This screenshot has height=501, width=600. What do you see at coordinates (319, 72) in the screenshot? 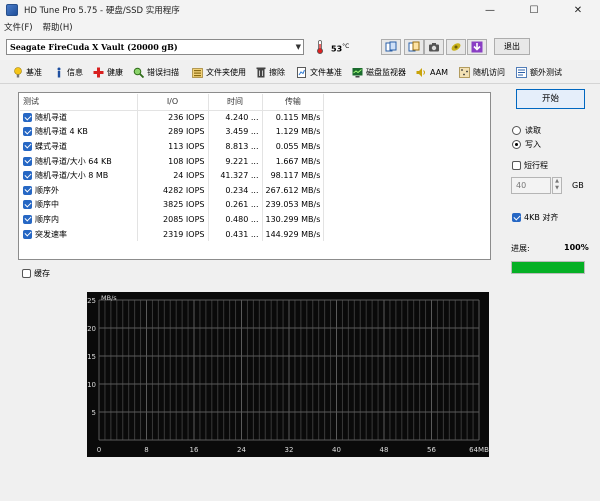
I see `tab-file-benchmark: 文件基准` at bounding box center [319, 72].